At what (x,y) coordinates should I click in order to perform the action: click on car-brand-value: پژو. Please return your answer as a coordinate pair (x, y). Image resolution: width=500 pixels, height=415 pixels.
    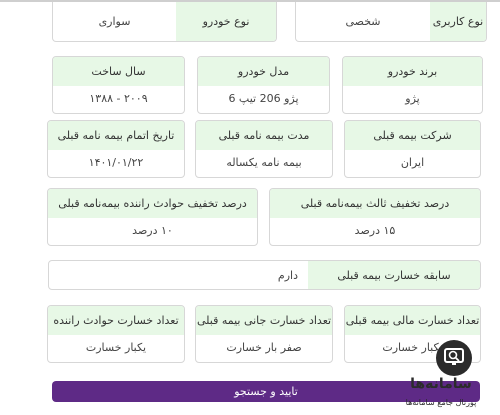
    Looking at the image, I should click on (412, 98).